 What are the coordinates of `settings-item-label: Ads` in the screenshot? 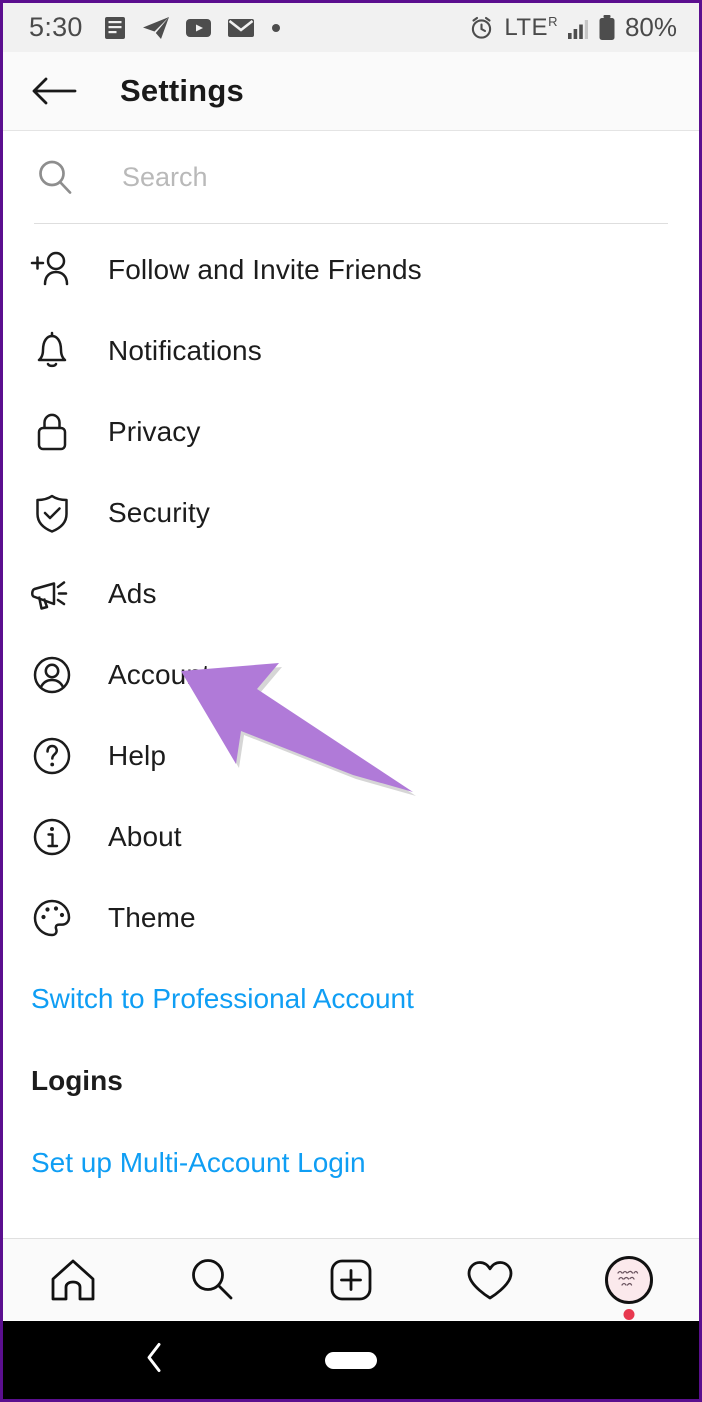 It's located at (132, 593).